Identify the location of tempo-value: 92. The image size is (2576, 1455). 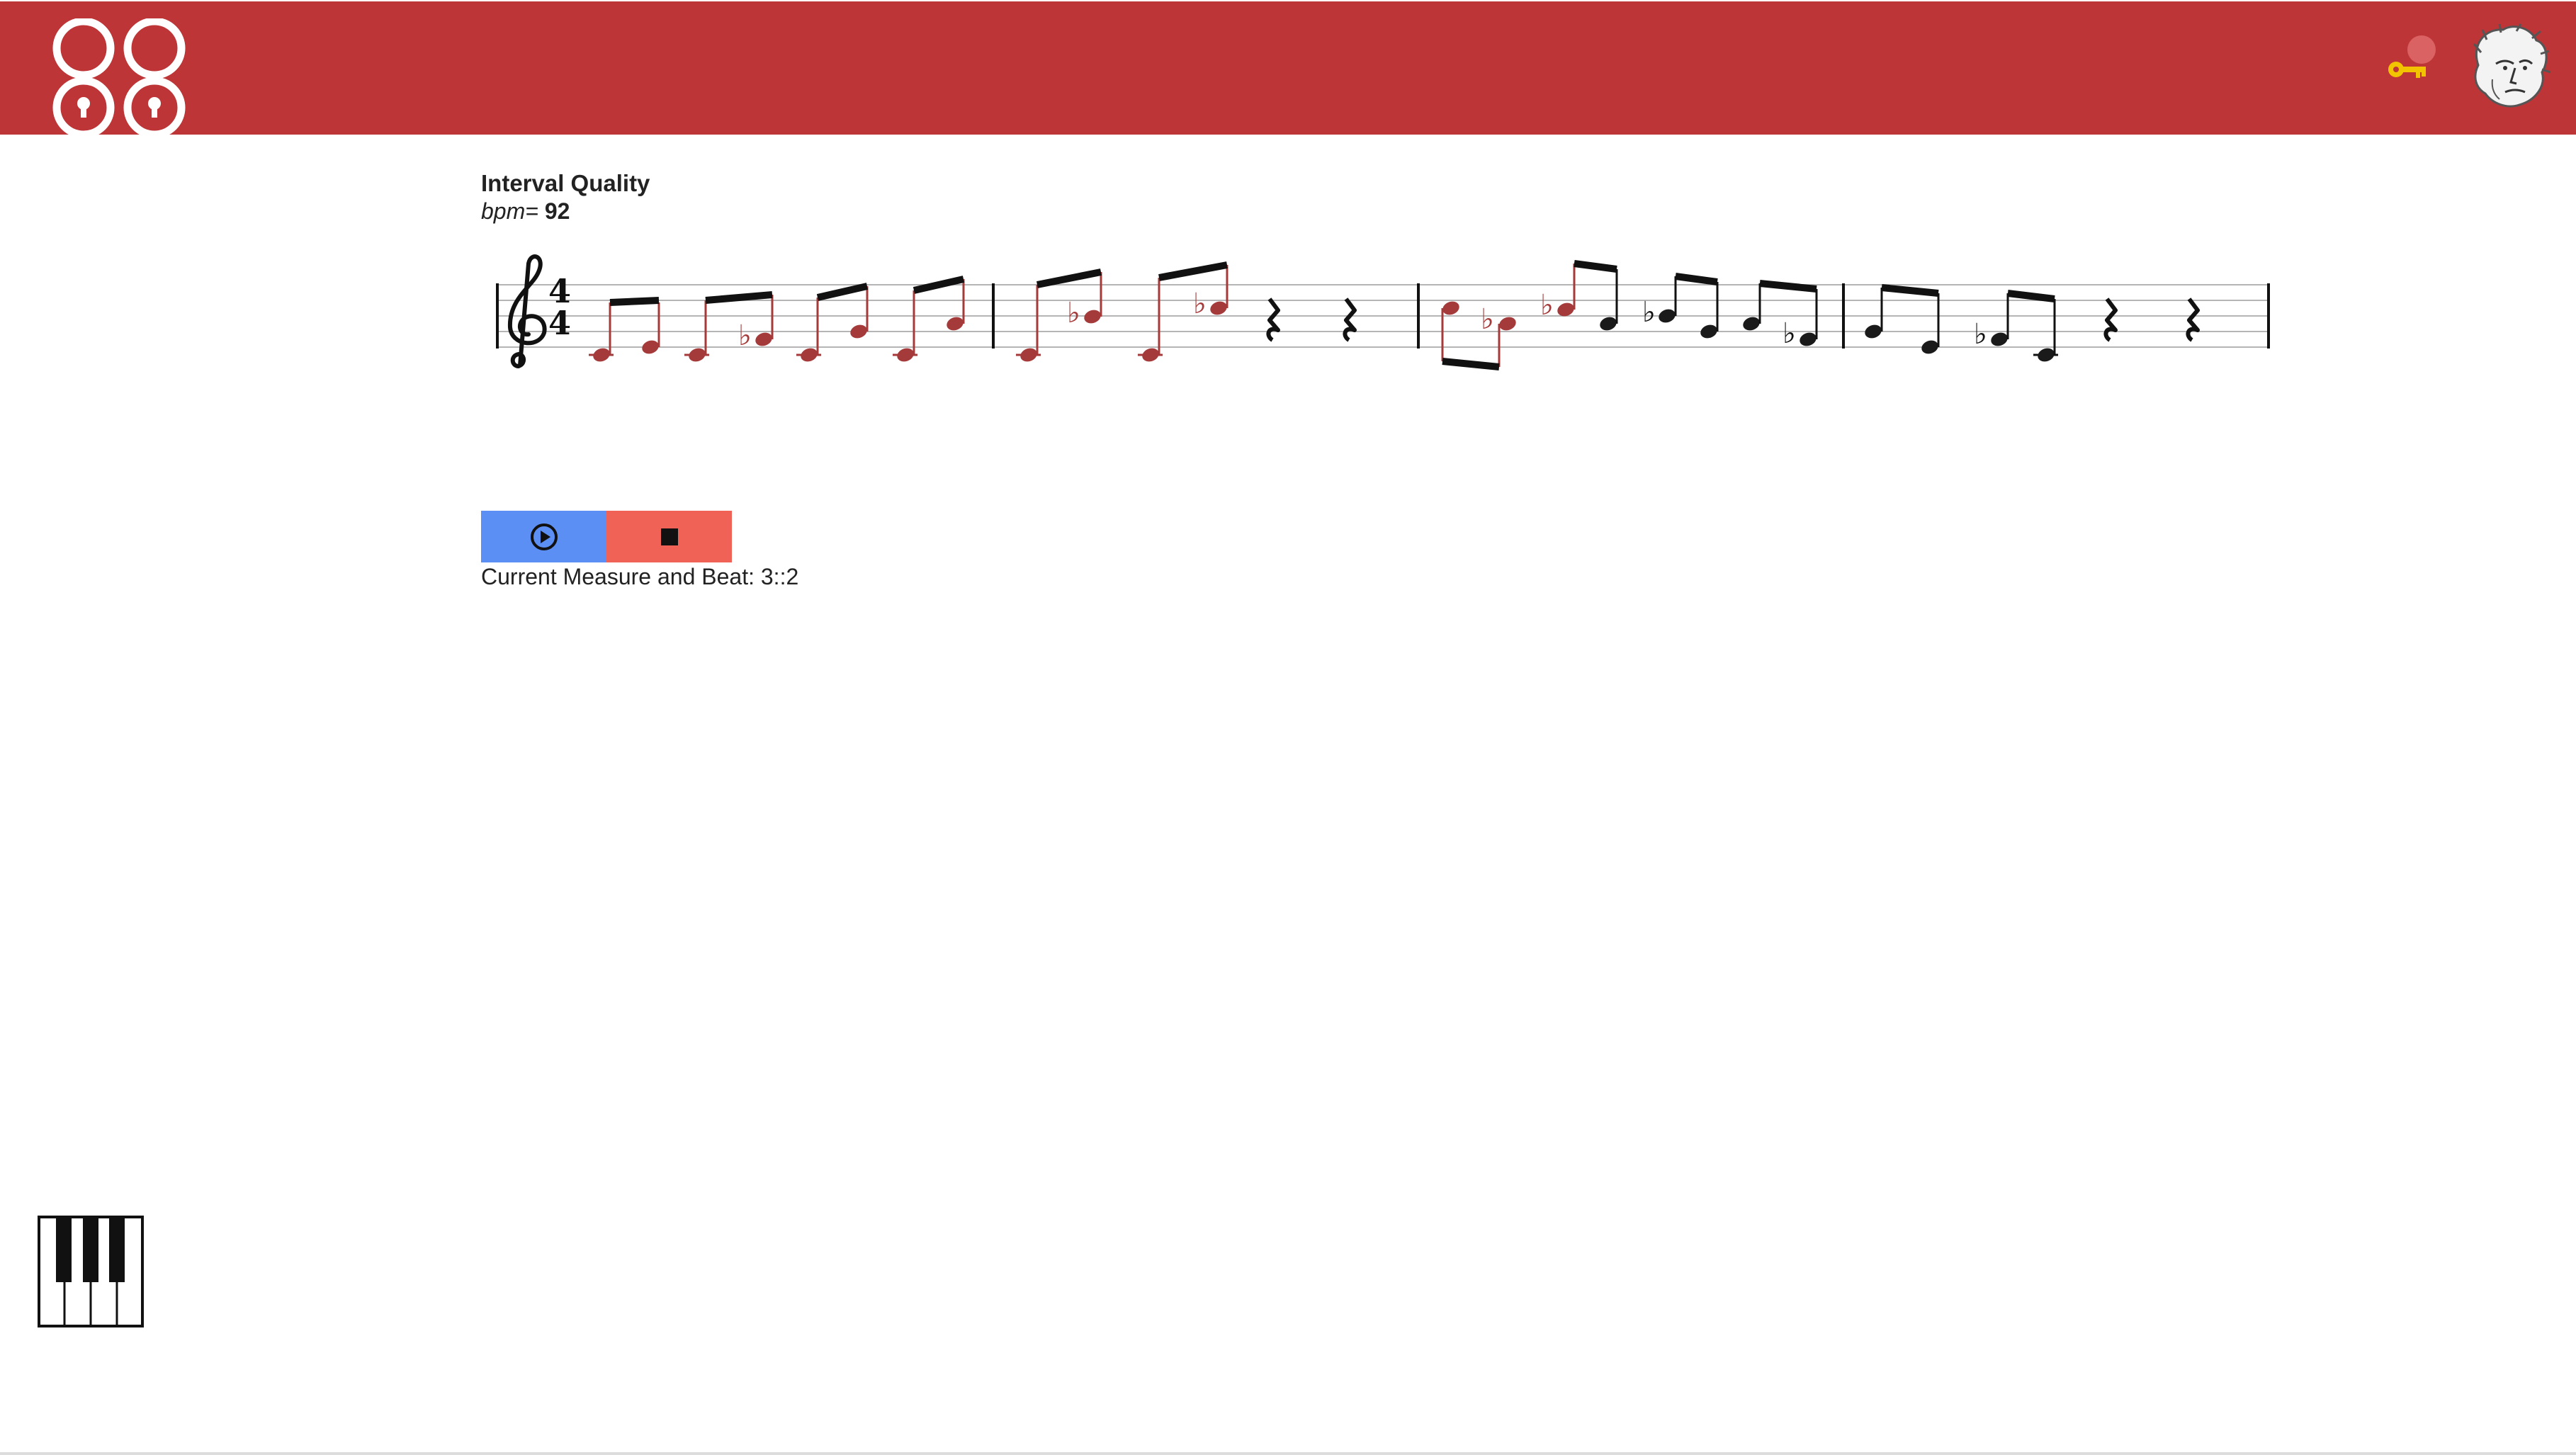
(557, 211).